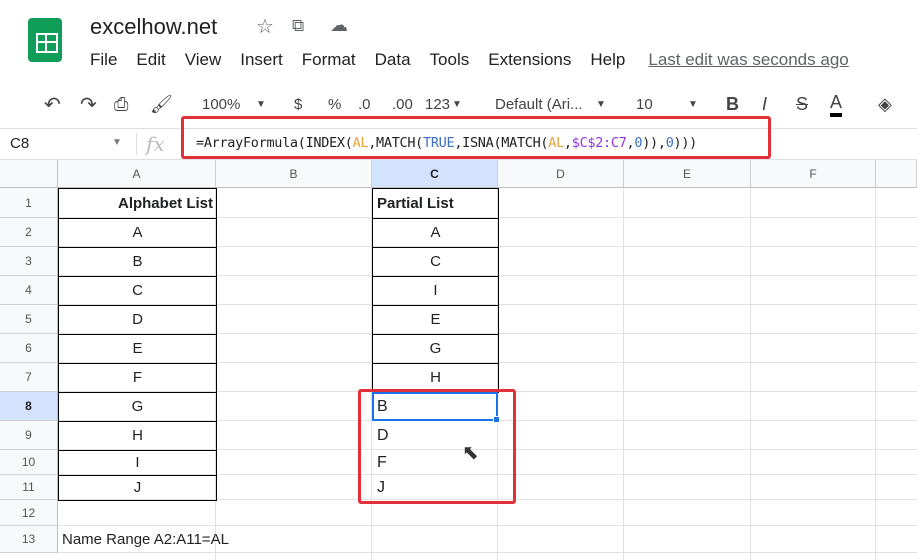  What do you see at coordinates (52, 104) in the screenshot?
I see `undo-icon: ↶` at bounding box center [52, 104].